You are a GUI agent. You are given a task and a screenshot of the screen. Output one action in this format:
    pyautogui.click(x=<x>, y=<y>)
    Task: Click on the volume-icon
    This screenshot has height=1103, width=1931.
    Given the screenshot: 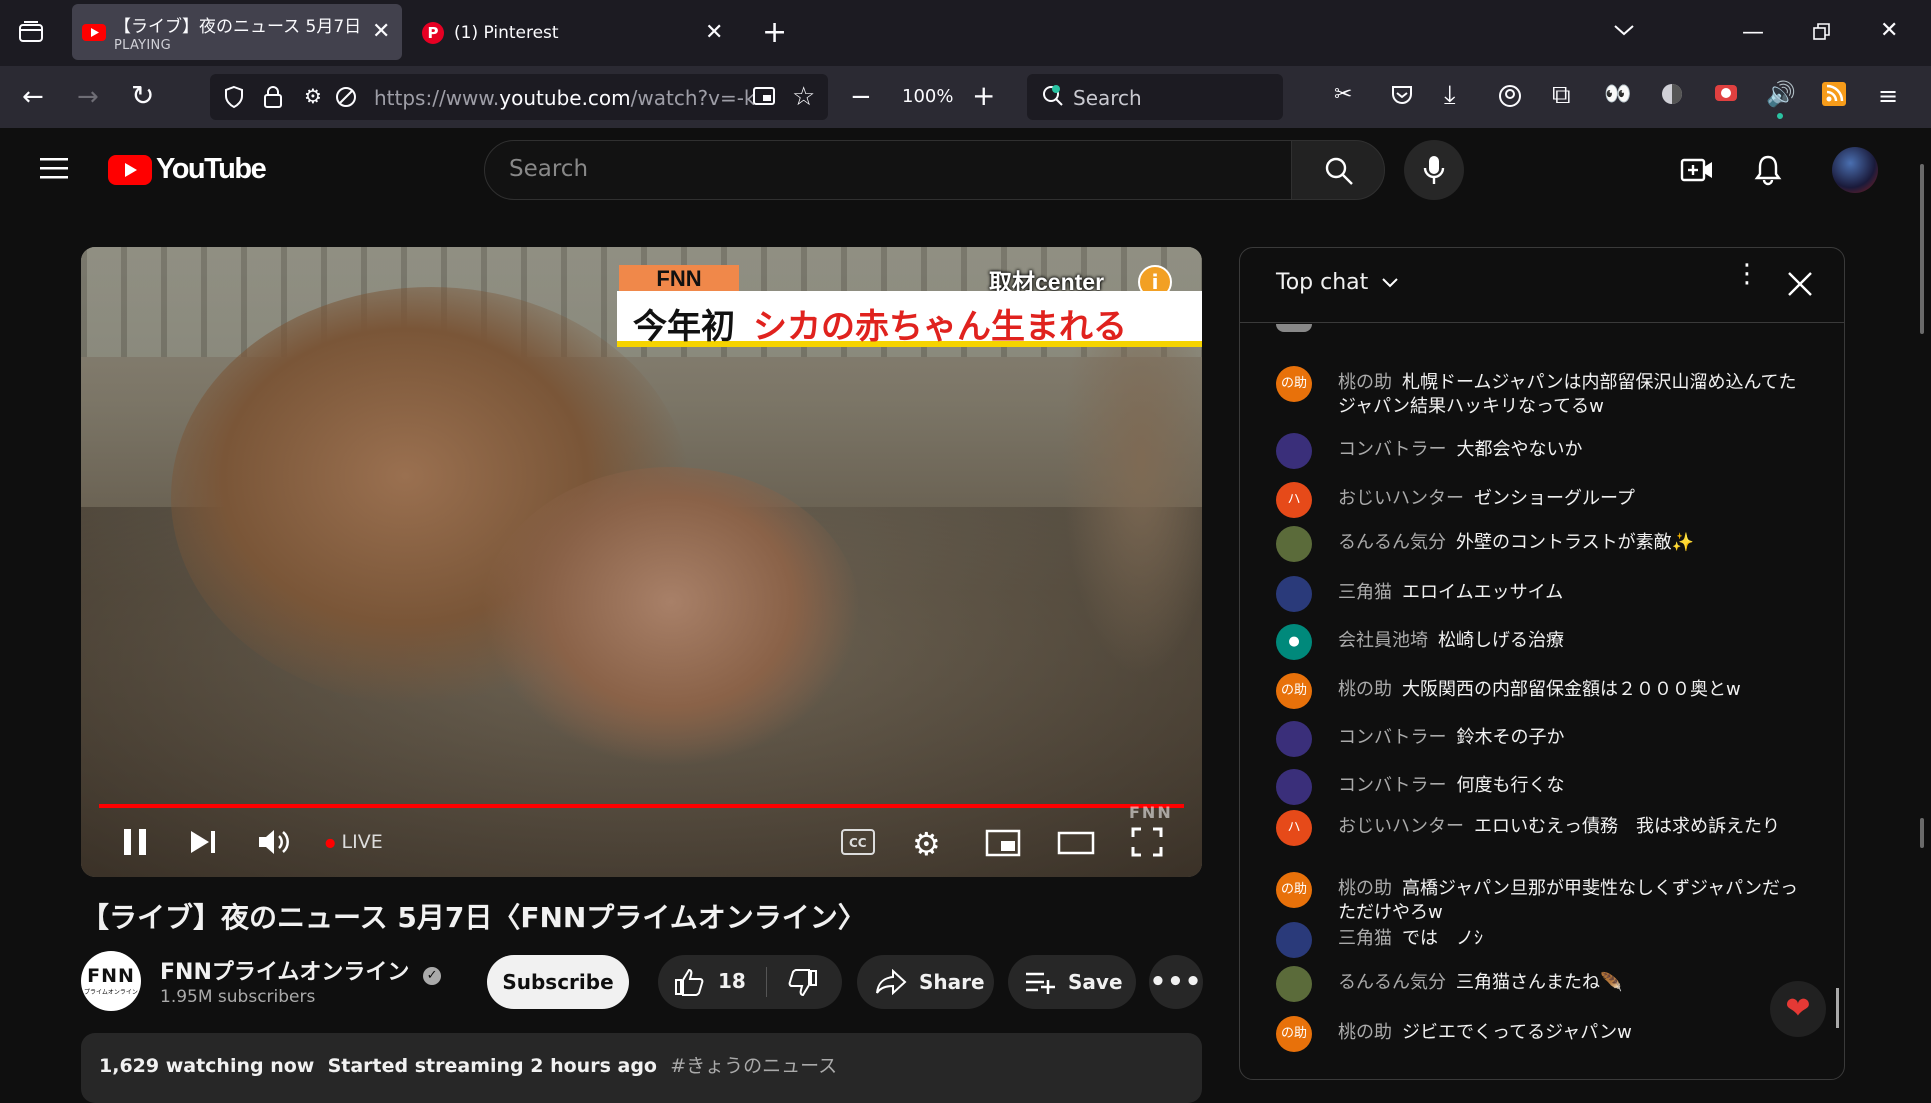 What is the action you would take?
    pyautogui.click(x=274, y=844)
    